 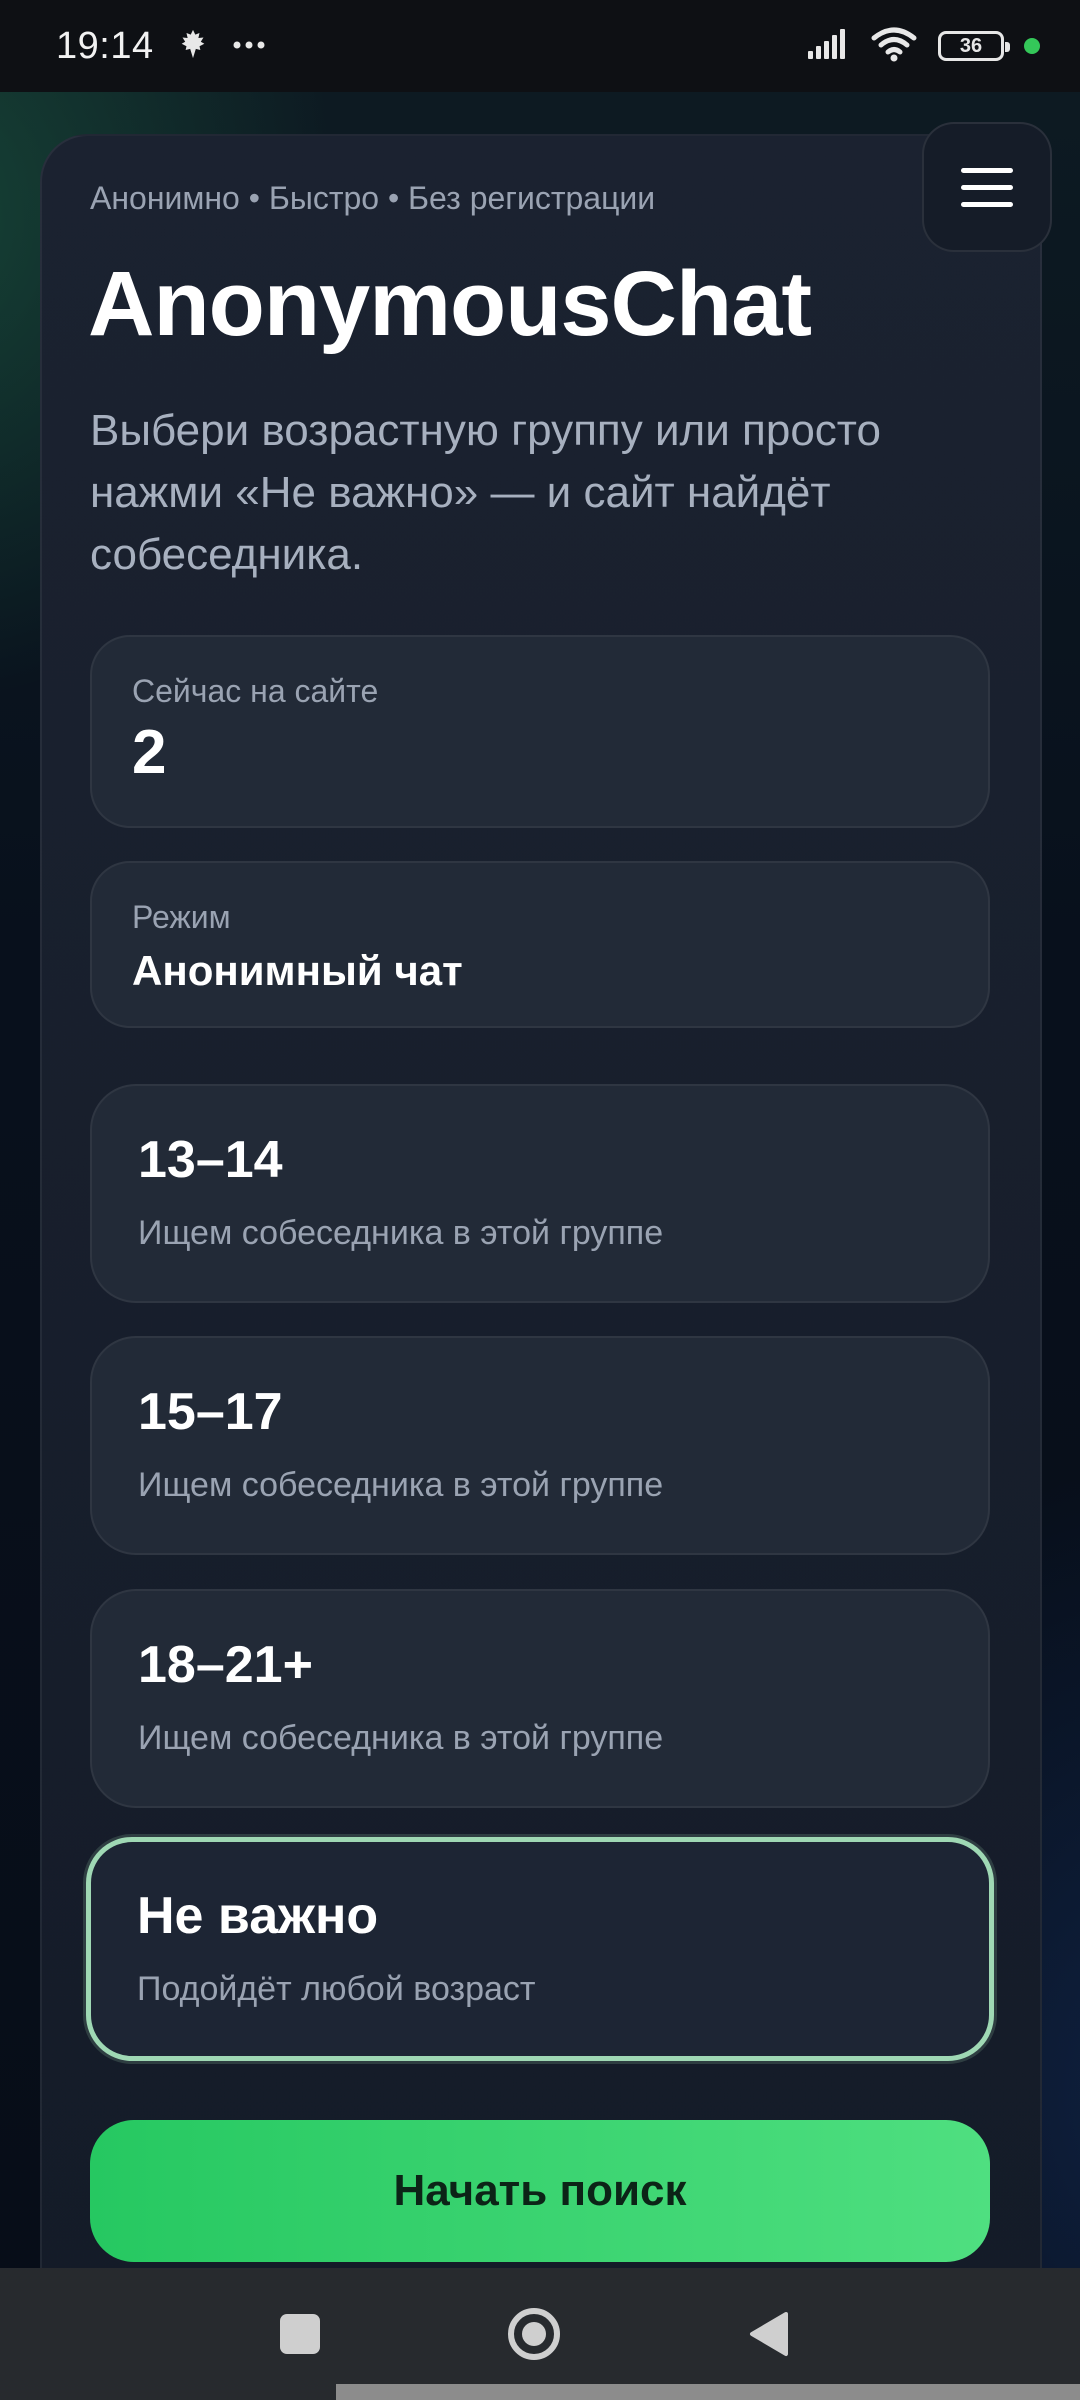 What do you see at coordinates (258, 1916) in the screenshot?
I see `age-option-title: Не важно` at bounding box center [258, 1916].